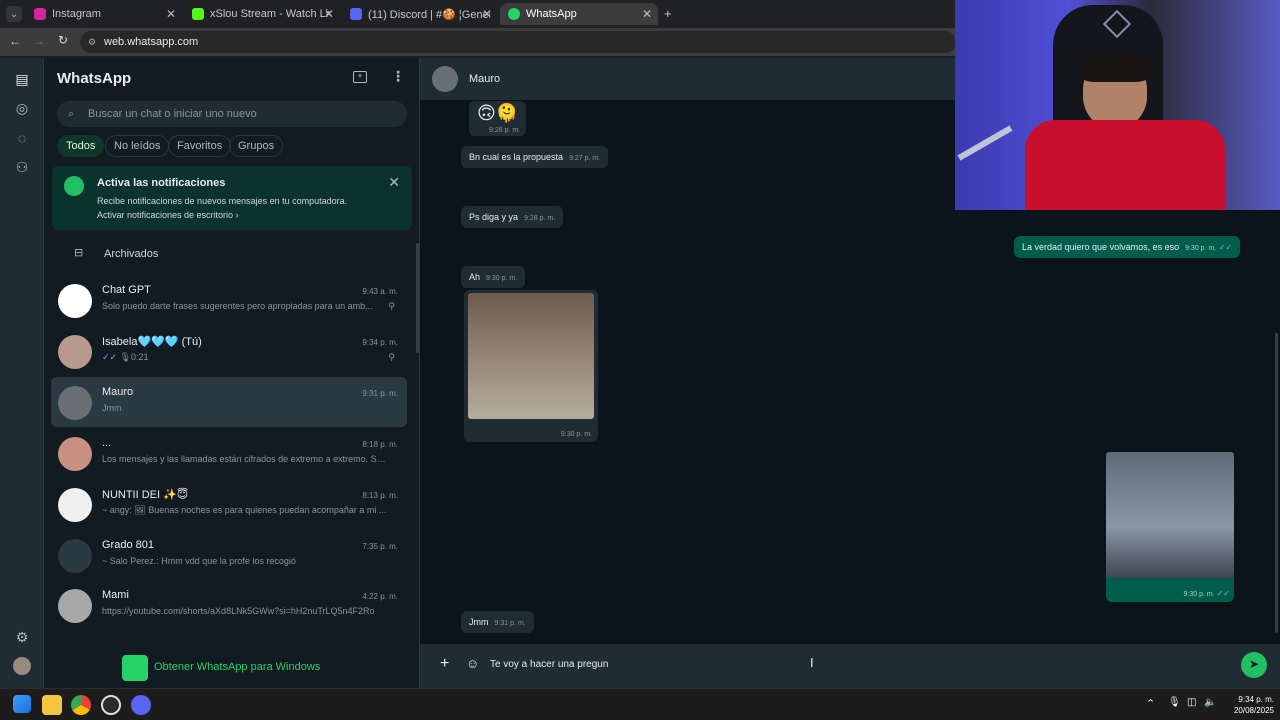 The width and height of the screenshot is (1280, 720). I want to click on url-field: ⚙ web.whatsapp.com, so click(518, 42).